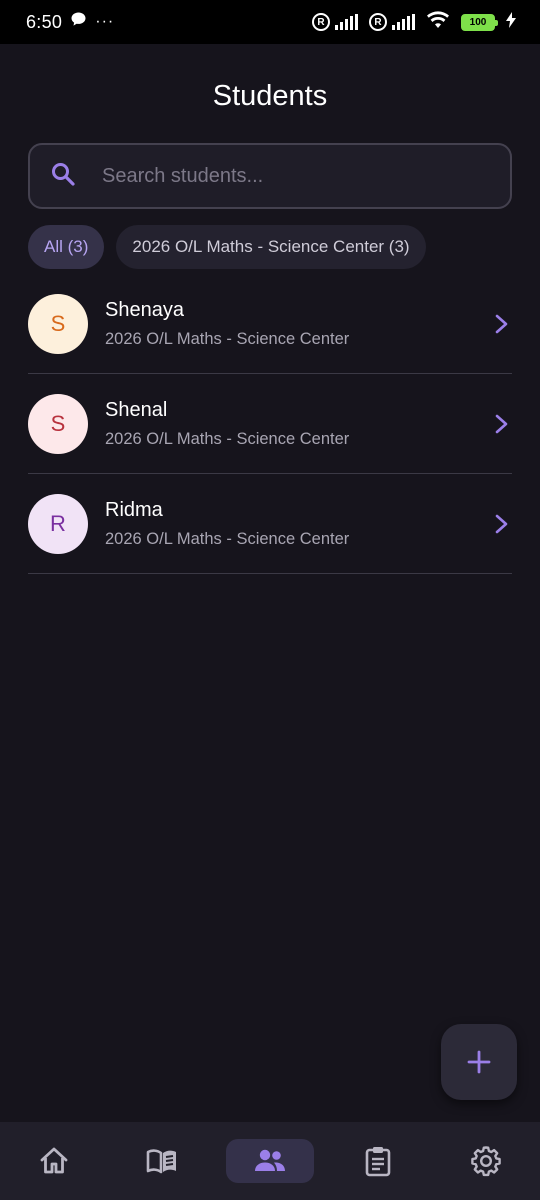 Image resolution: width=540 pixels, height=1200 pixels. I want to click on gear-icon, so click(486, 1161).